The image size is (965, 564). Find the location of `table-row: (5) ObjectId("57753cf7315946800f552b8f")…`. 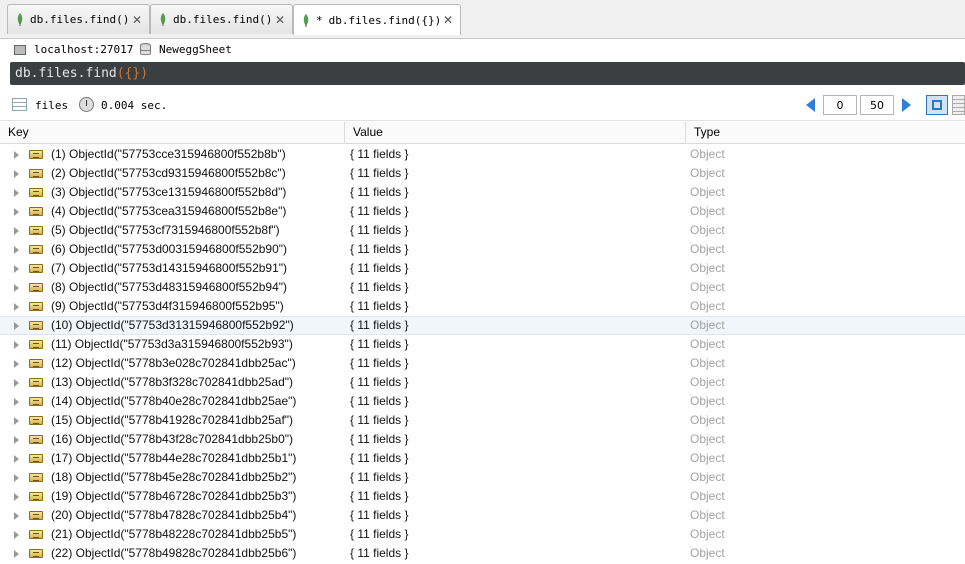

table-row: (5) ObjectId("57753cf7315946800f552b8f")… is located at coordinates (482, 230).